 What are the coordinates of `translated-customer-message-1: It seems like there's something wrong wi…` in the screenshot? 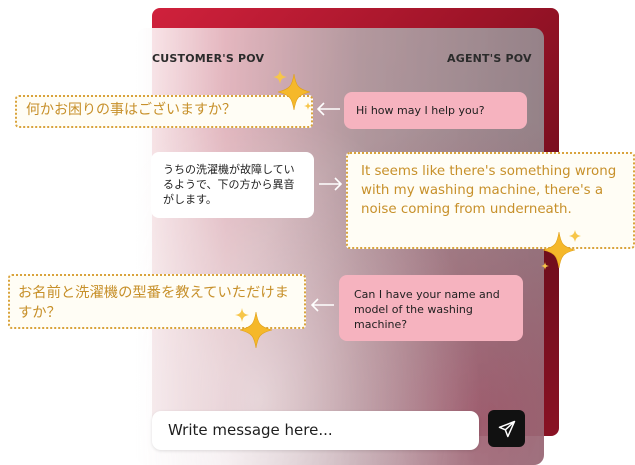 It's located at (490, 200).